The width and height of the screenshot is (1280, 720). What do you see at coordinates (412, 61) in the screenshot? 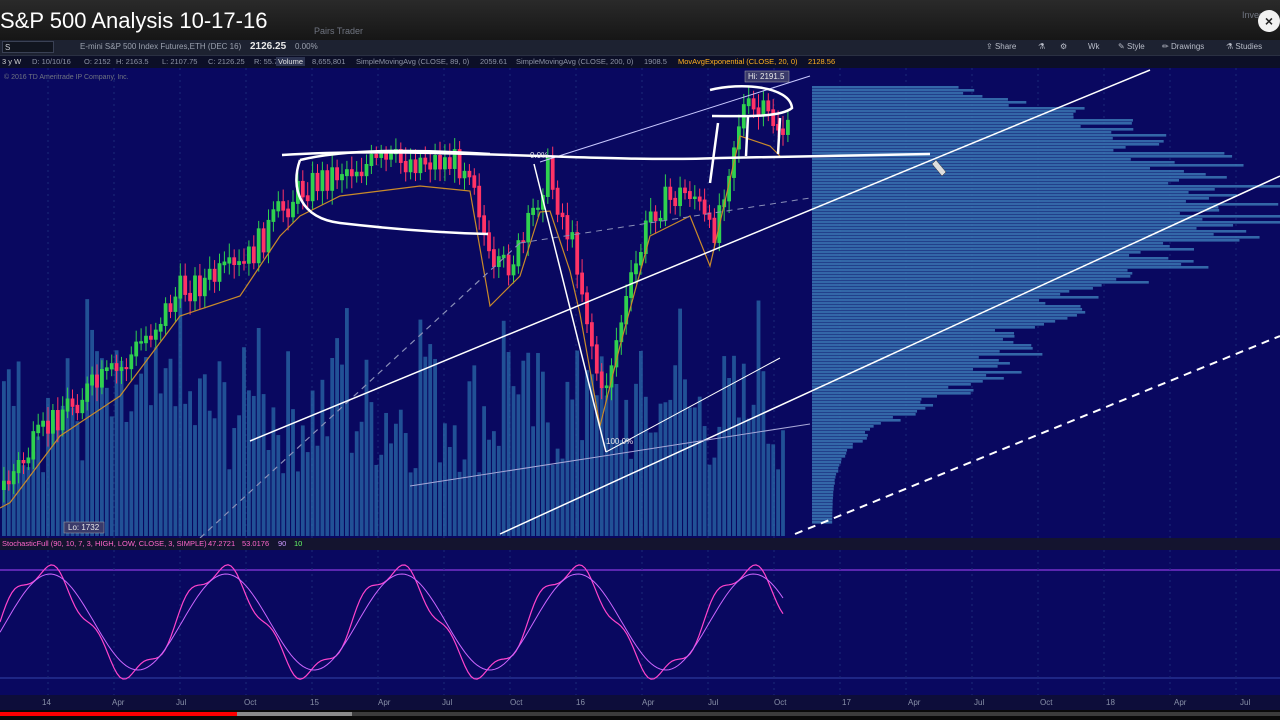
I see `sma89-label: SimpleMovingAvg (CLOSE, 89, 0)` at bounding box center [412, 61].